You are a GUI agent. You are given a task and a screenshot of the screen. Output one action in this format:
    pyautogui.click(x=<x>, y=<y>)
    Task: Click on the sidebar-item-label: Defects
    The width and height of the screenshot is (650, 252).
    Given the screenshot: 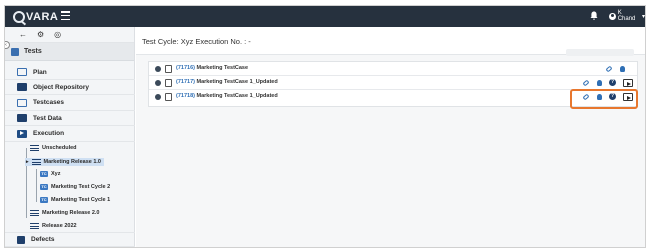 What is the action you would take?
    pyautogui.click(x=43, y=239)
    